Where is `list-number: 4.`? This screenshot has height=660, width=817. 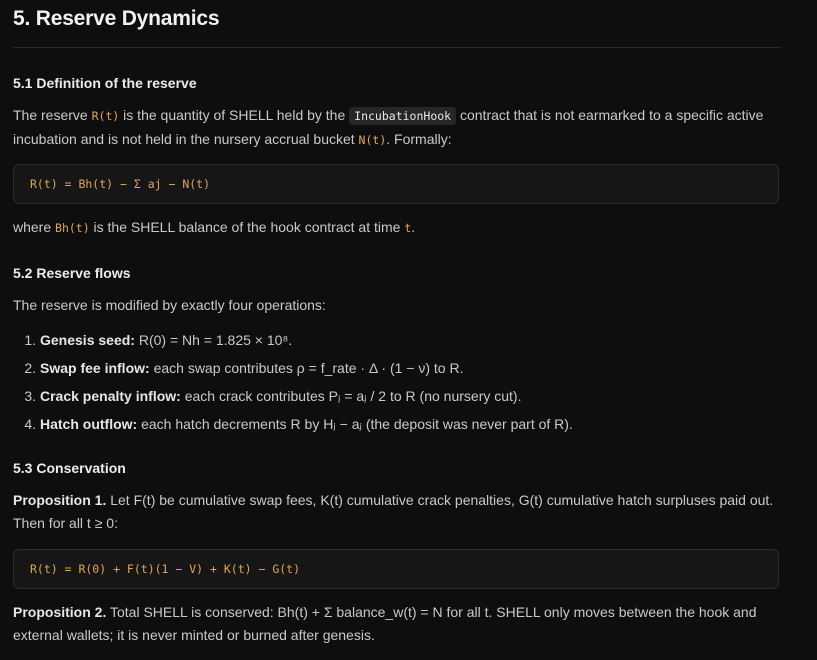
list-number: 4. is located at coordinates (30, 424).